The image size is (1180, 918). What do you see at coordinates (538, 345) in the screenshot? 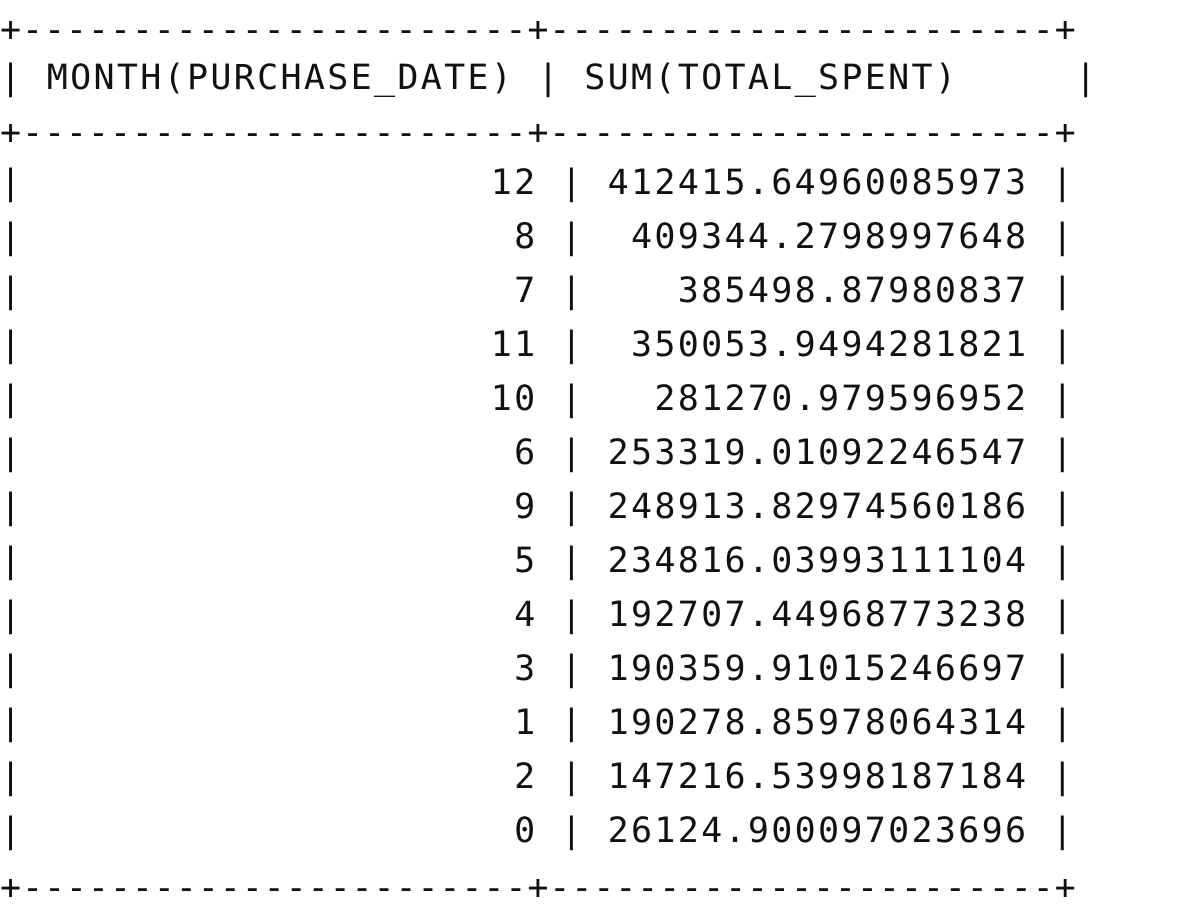
I see `table-row: | 11 | 350053.9494281821 |` at bounding box center [538, 345].